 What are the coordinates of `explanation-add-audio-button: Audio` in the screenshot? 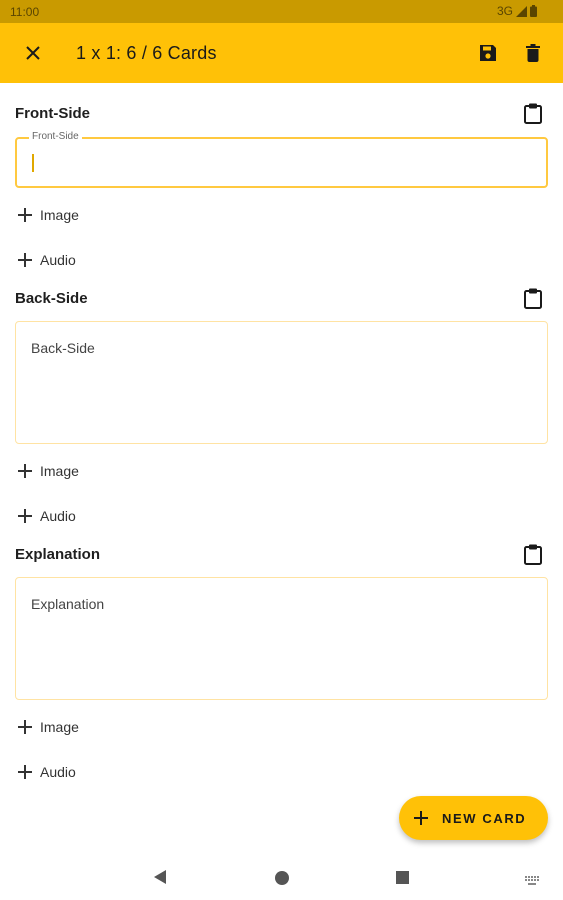 It's located at (47, 772).